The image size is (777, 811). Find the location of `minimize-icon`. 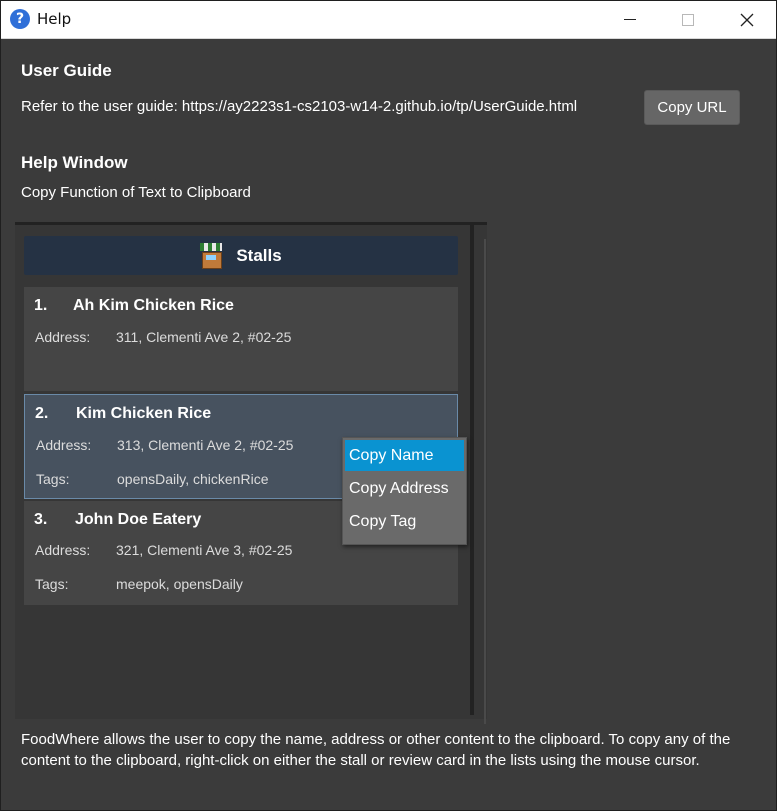

minimize-icon is located at coordinates (630, 19).